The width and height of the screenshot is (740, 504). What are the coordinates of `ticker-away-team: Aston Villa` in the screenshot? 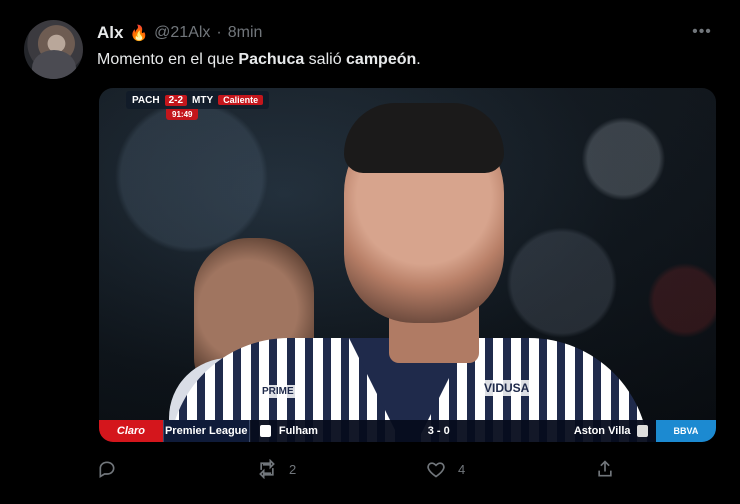 It's located at (602, 431).